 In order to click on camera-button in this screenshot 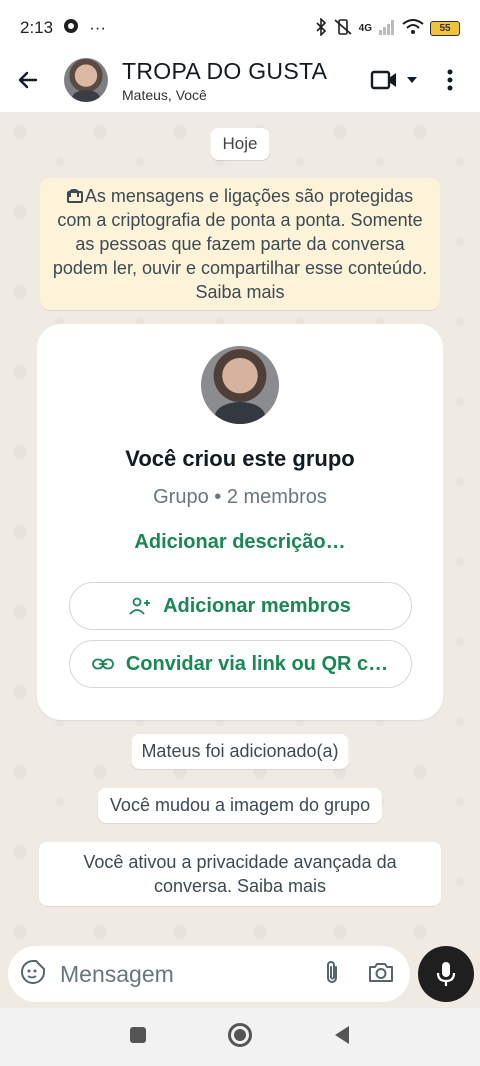, I will do `click(381, 974)`.